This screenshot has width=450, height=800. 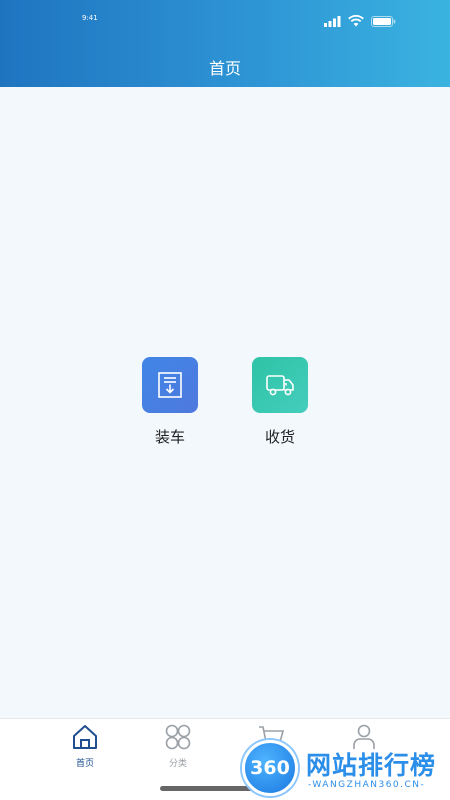 I want to click on watermark-text: 网站排行榜, so click(x=371, y=765).